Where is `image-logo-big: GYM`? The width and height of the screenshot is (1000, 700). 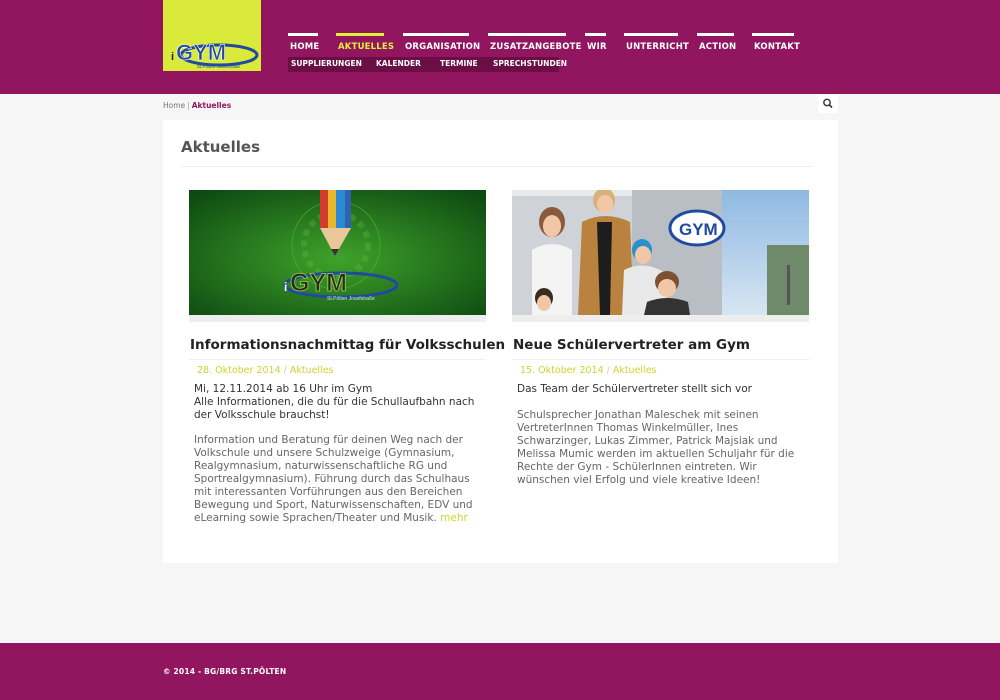 image-logo-big: GYM is located at coordinates (318, 283).